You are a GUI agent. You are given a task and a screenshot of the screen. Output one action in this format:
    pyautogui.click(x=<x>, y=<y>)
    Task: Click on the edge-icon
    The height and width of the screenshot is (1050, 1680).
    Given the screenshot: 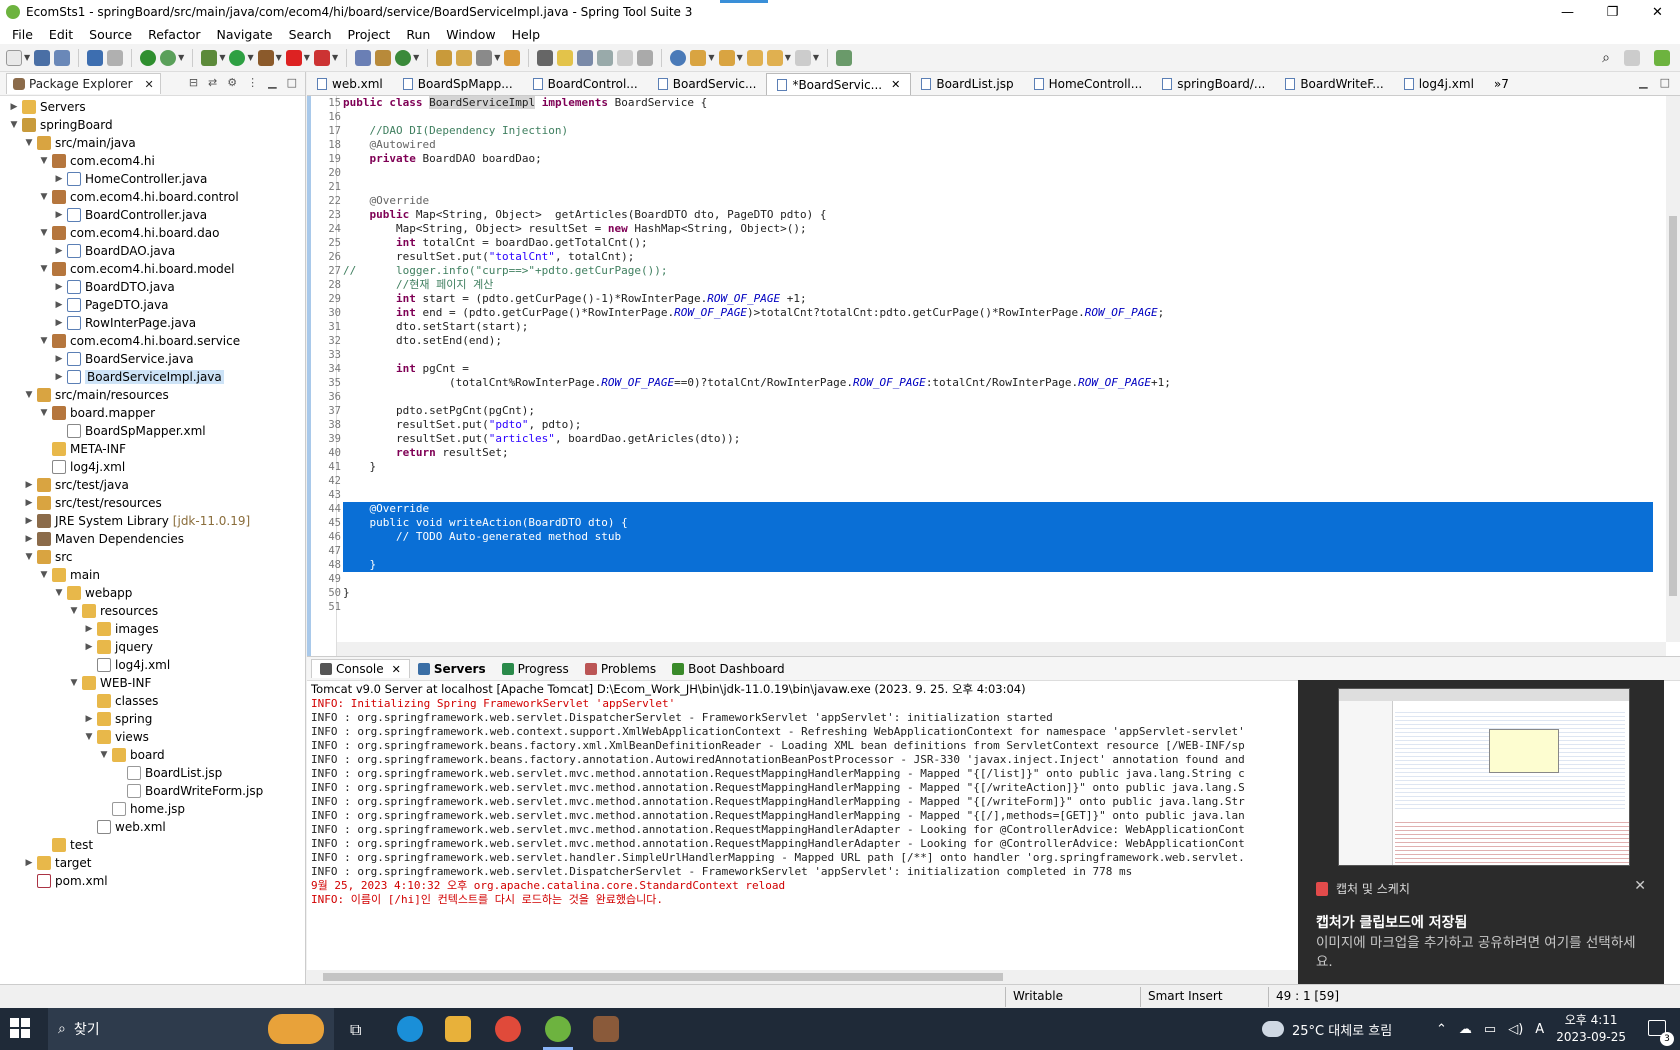 What is the action you would take?
    pyautogui.click(x=410, y=1029)
    